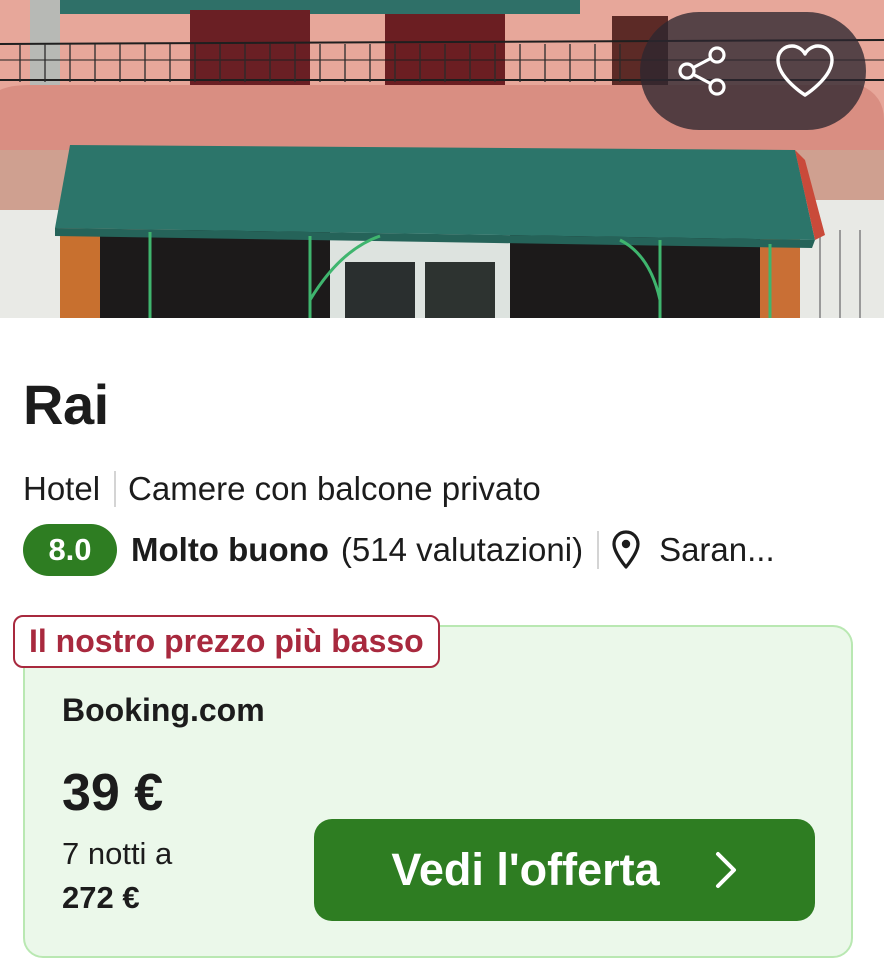  I want to click on hotel-type: Hotel, so click(62, 488).